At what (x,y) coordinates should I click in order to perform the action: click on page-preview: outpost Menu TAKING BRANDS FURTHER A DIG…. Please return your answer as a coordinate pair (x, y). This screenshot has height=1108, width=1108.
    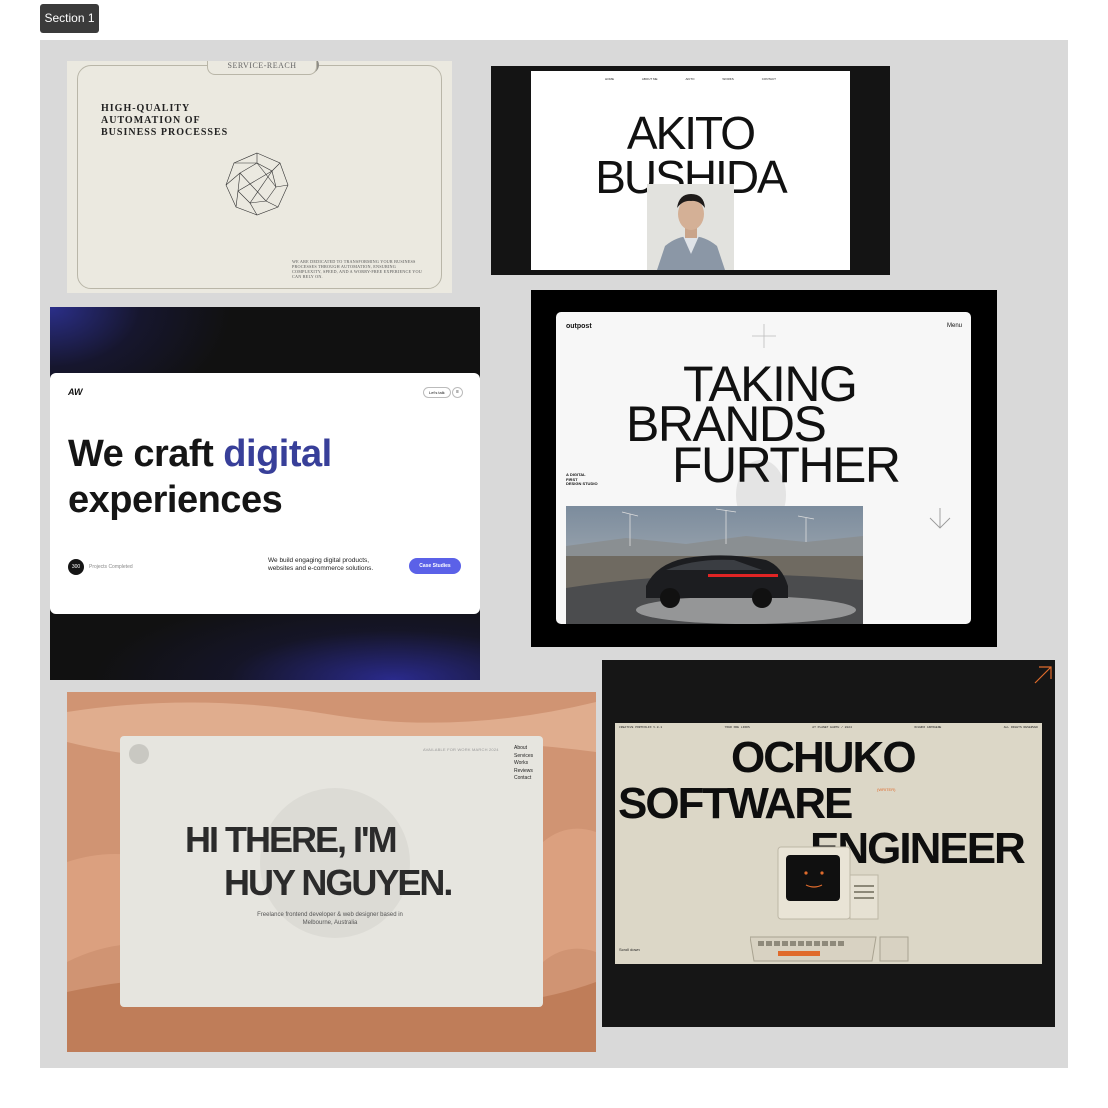
    Looking at the image, I should click on (763, 468).